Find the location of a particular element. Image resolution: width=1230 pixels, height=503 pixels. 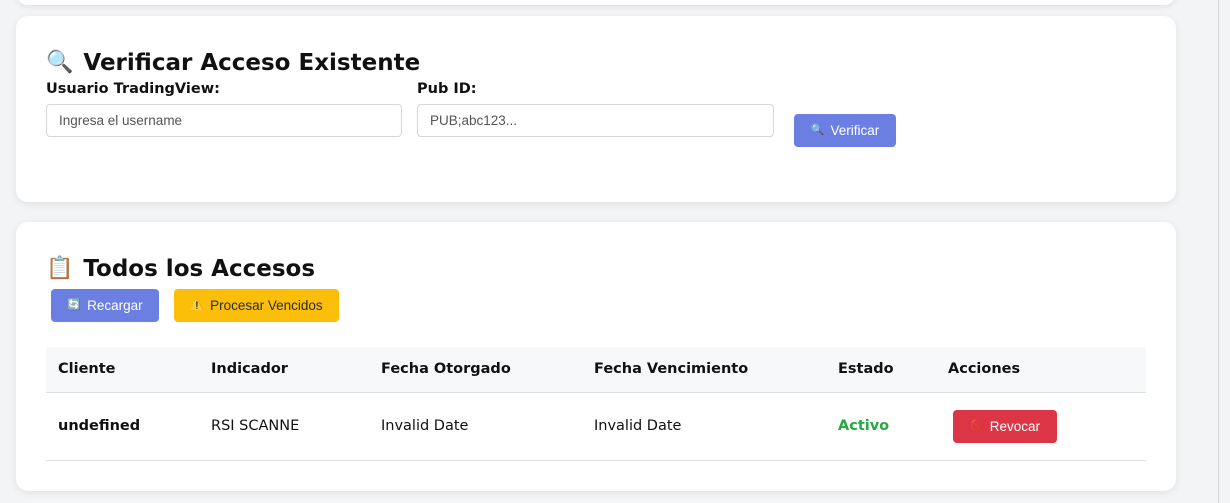

revoke-button-label: Revocar is located at coordinates (1014, 426).